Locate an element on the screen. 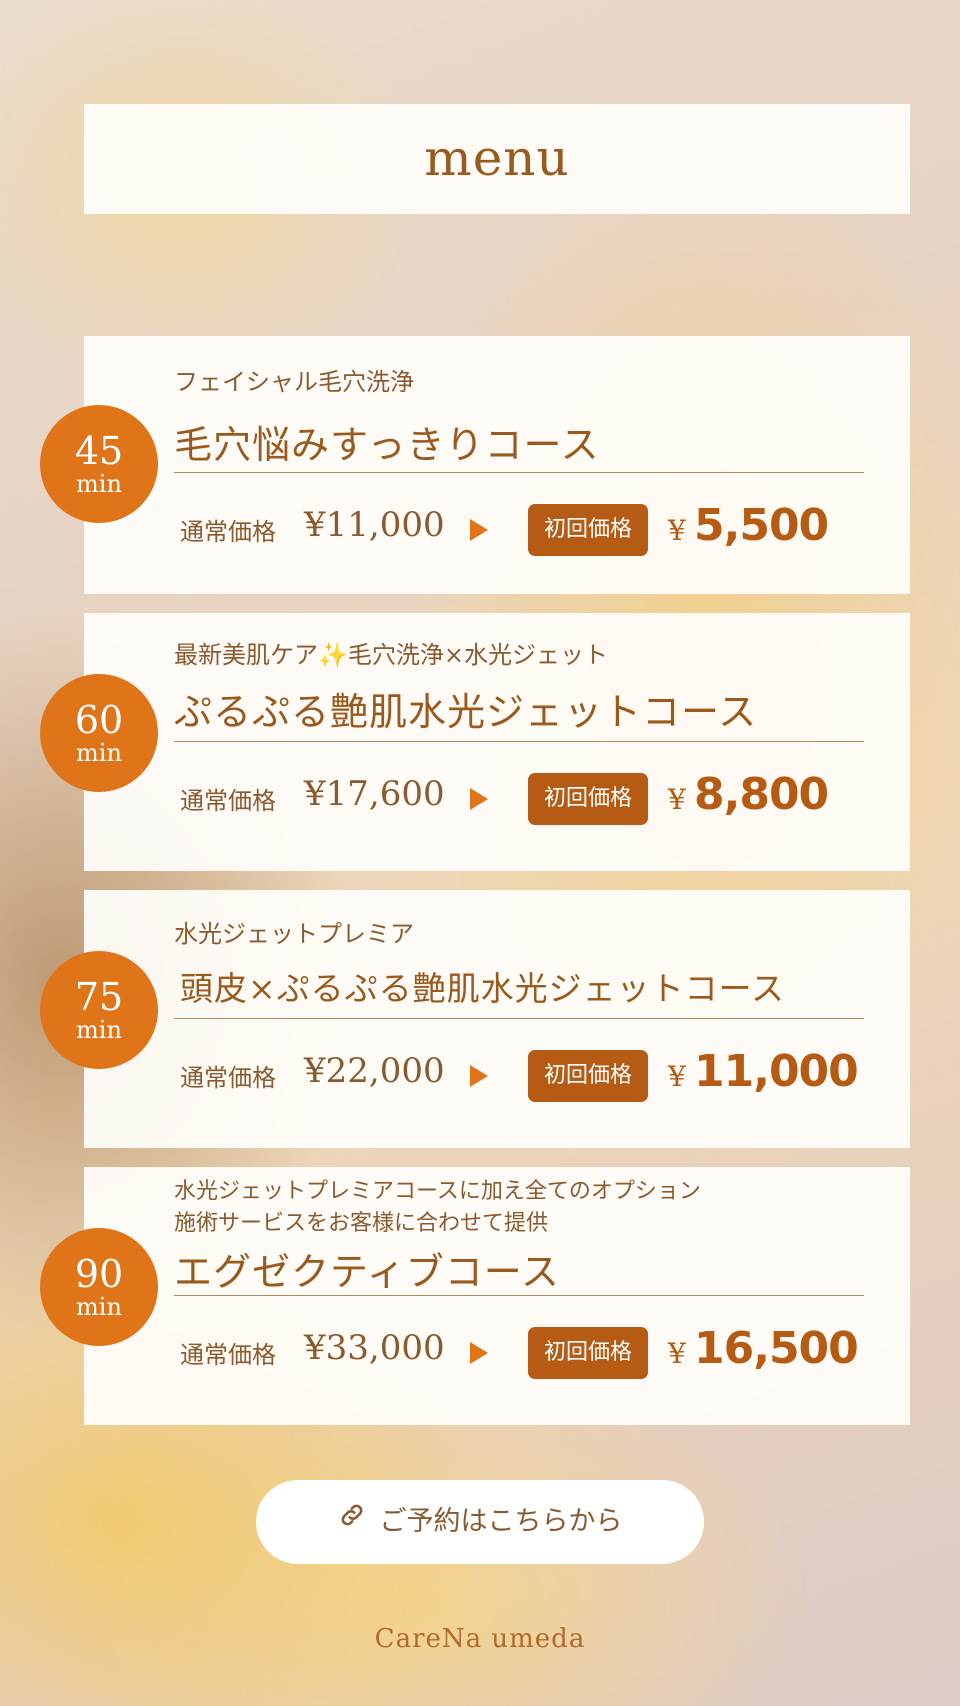 The image size is (960, 1706). link-icon is located at coordinates (352, 1521).